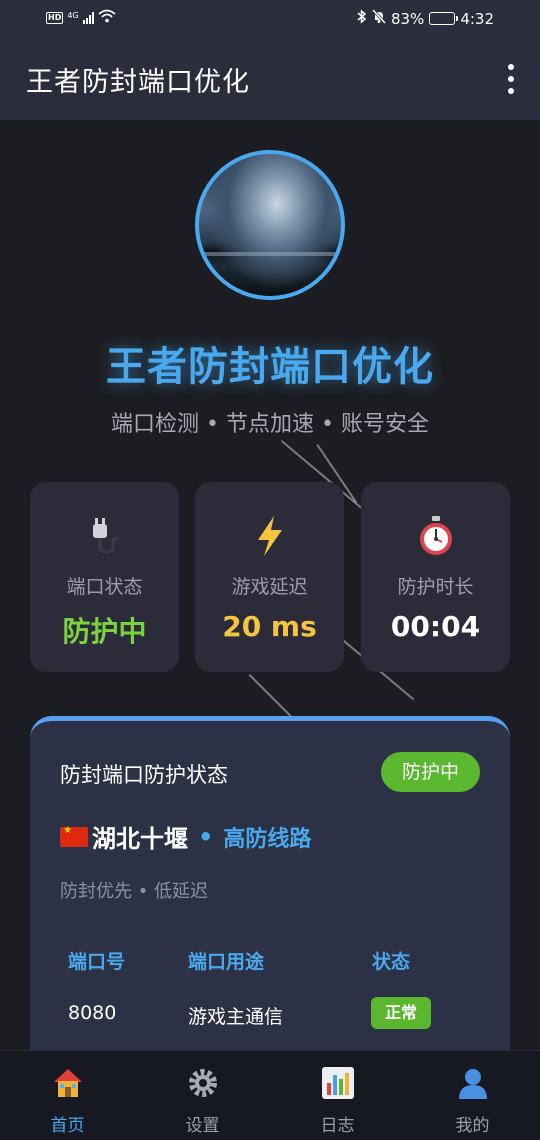 The width and height of the screenshot is (540, 1140). I want to click on stat-label: 游戏延迟, so click(269, 587).